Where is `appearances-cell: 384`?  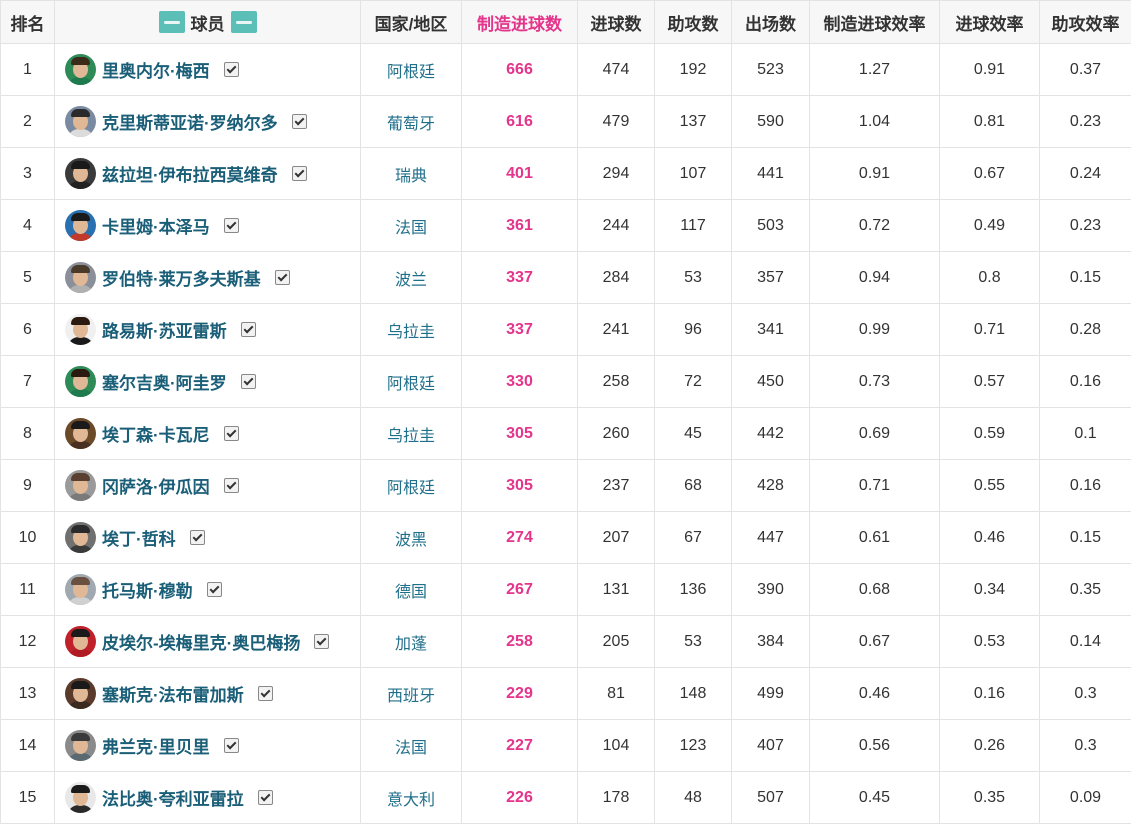 appearances-cell: 384 is located at coordinates (770, 641).